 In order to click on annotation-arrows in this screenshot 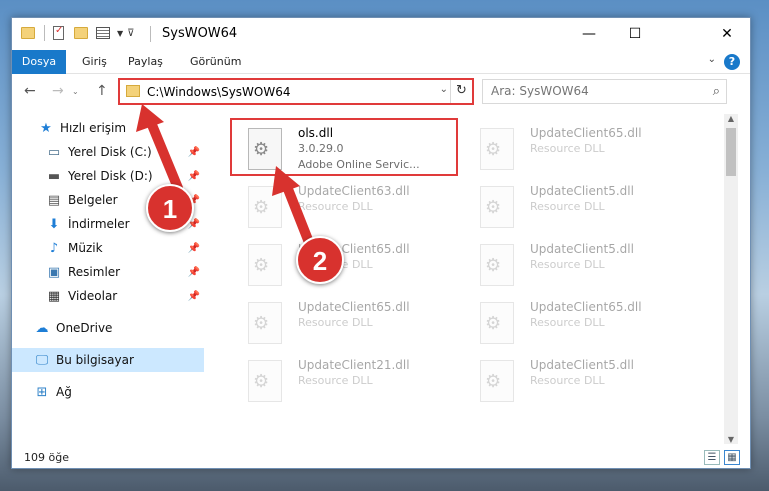, I will do `click(226, 179)`.